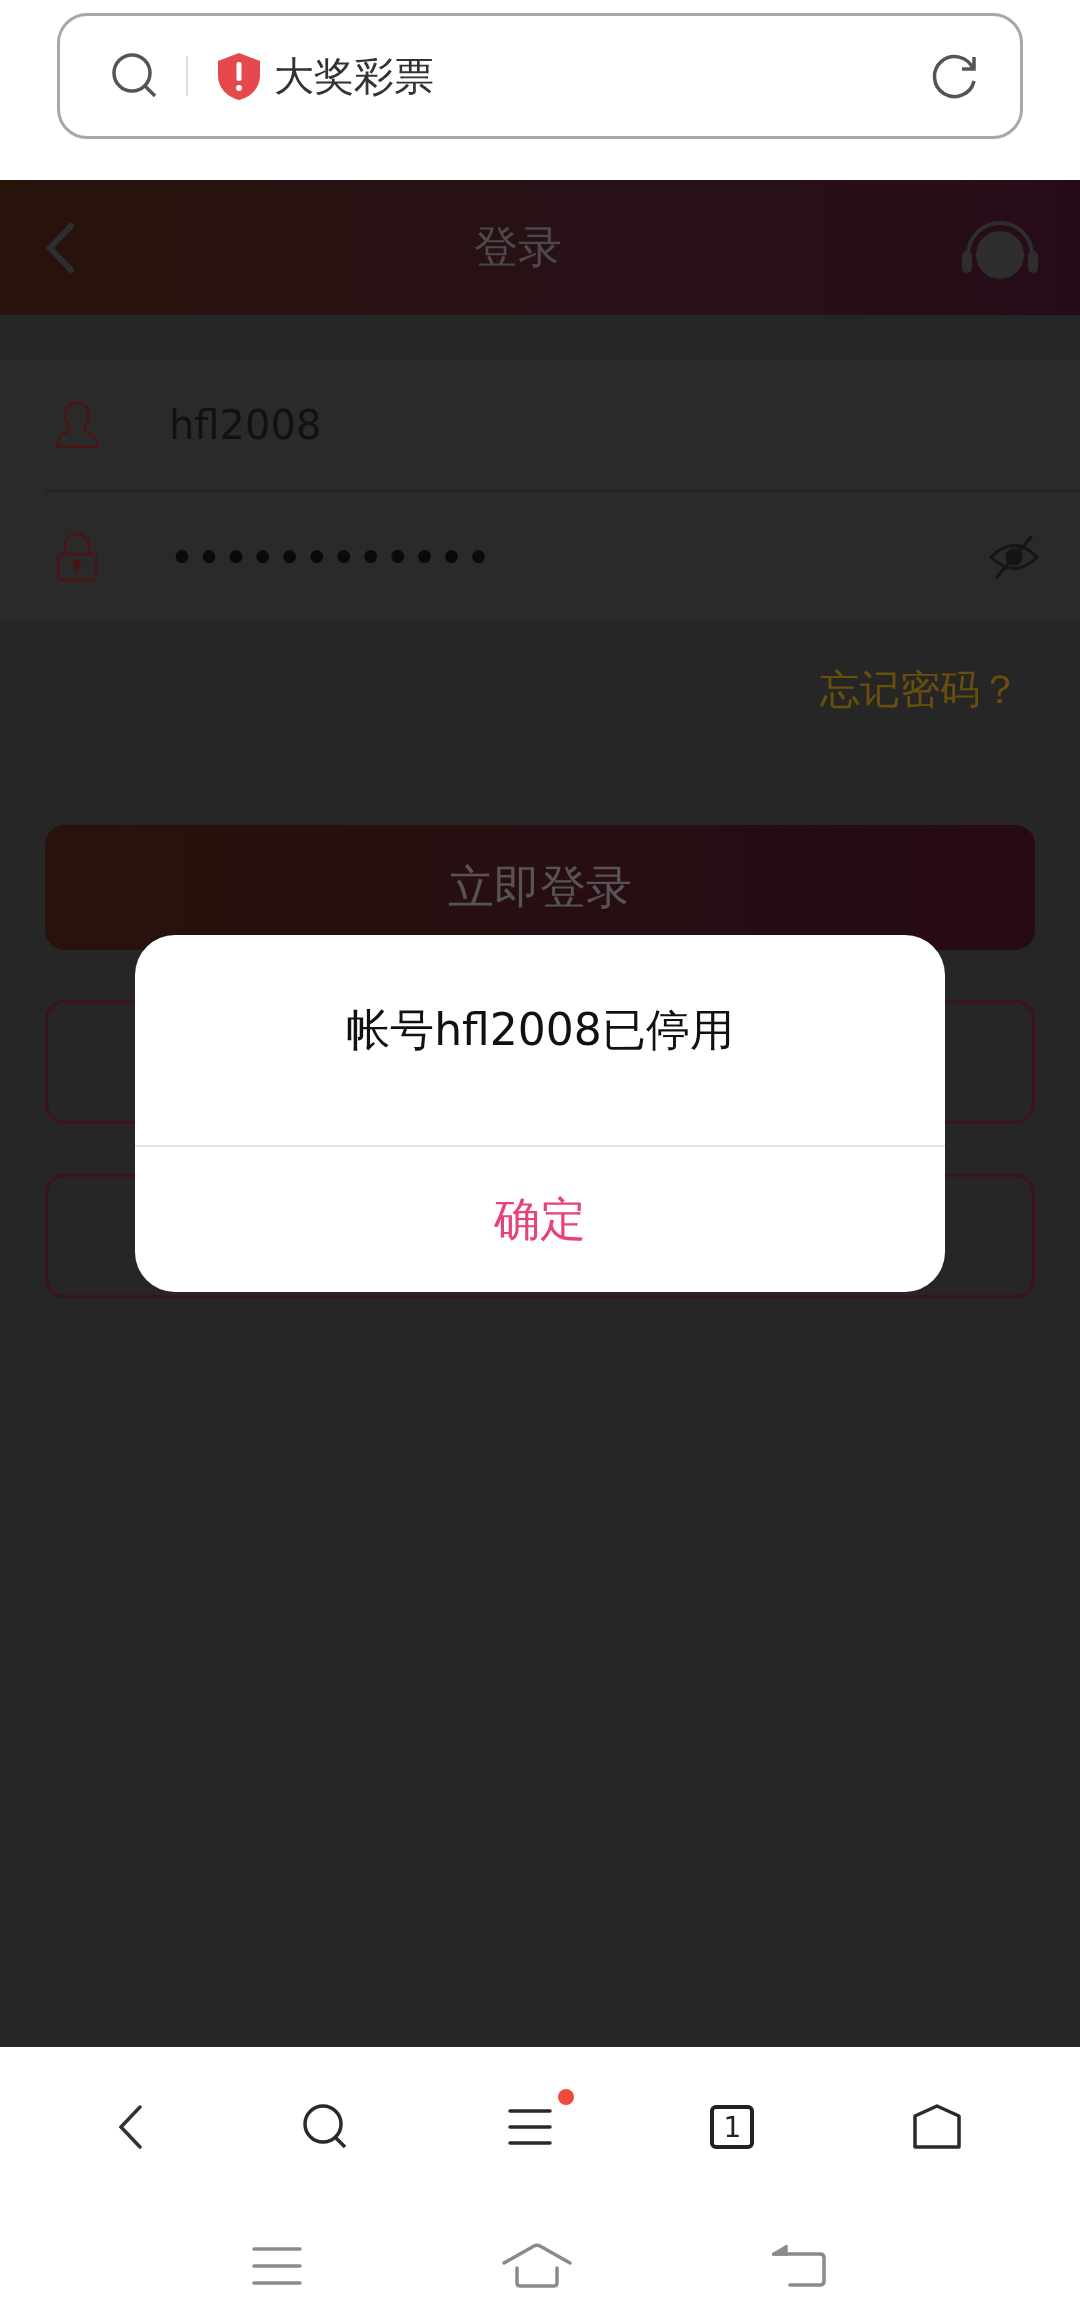 The image size is (1080, 2324). I want to click on dialog-message: 帐号hfl2008已停用, so click(540, 1029).